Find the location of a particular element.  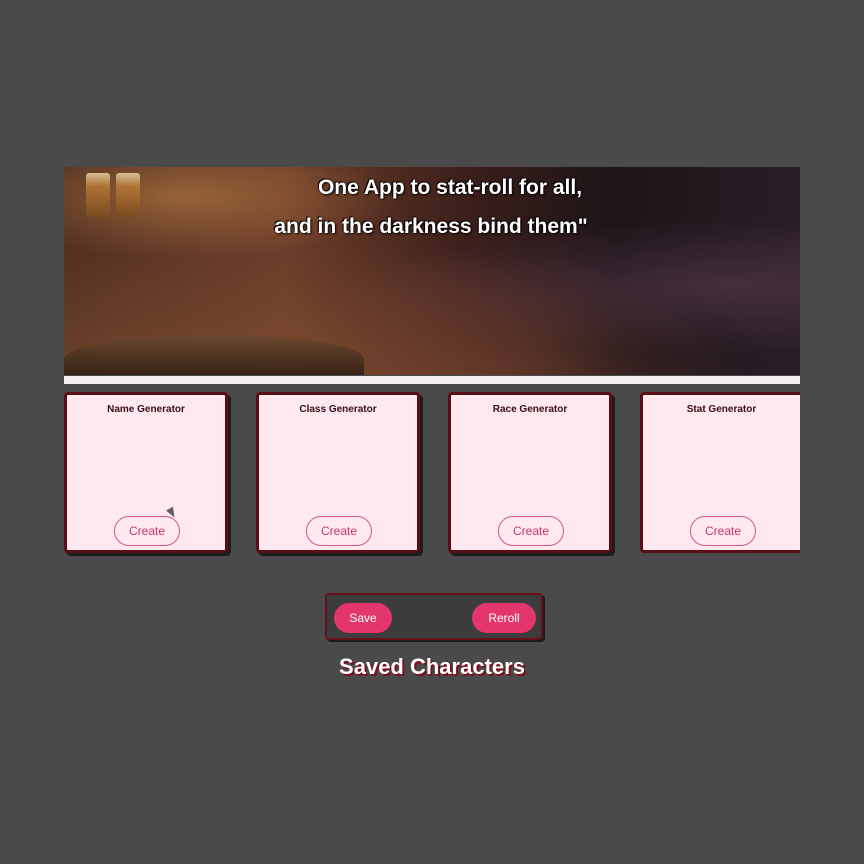

action-bar: Save Reroll is located at coordinates (434, 616).